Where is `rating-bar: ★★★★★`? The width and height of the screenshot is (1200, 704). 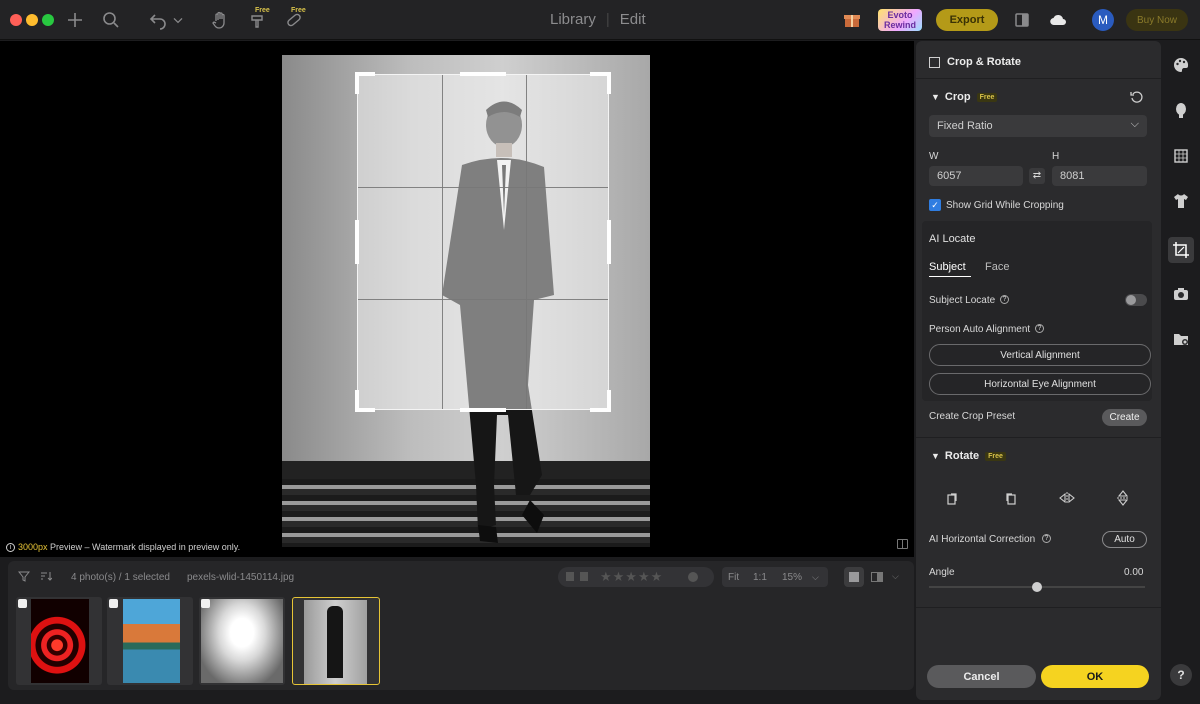
rating-bar: ★★★★★ is located at coordinates (636, 577).